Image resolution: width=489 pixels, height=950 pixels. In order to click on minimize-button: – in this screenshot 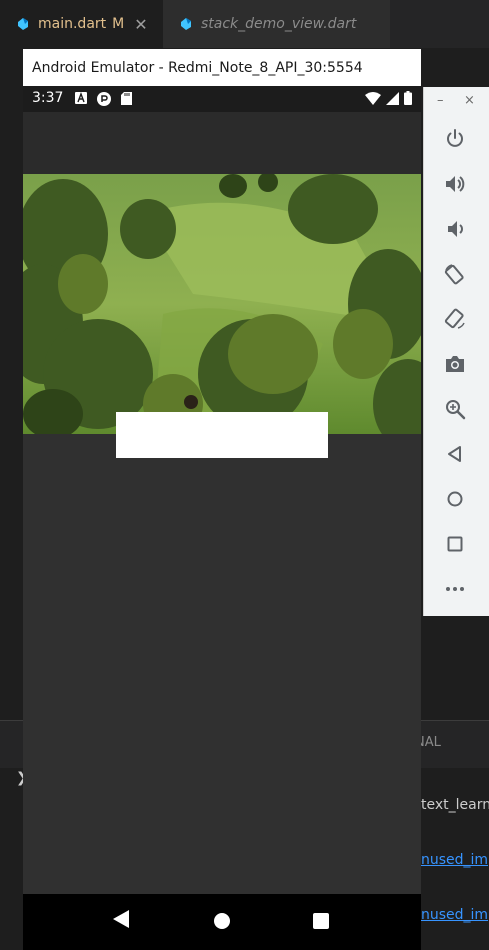, I will do `click(440, 100)`.